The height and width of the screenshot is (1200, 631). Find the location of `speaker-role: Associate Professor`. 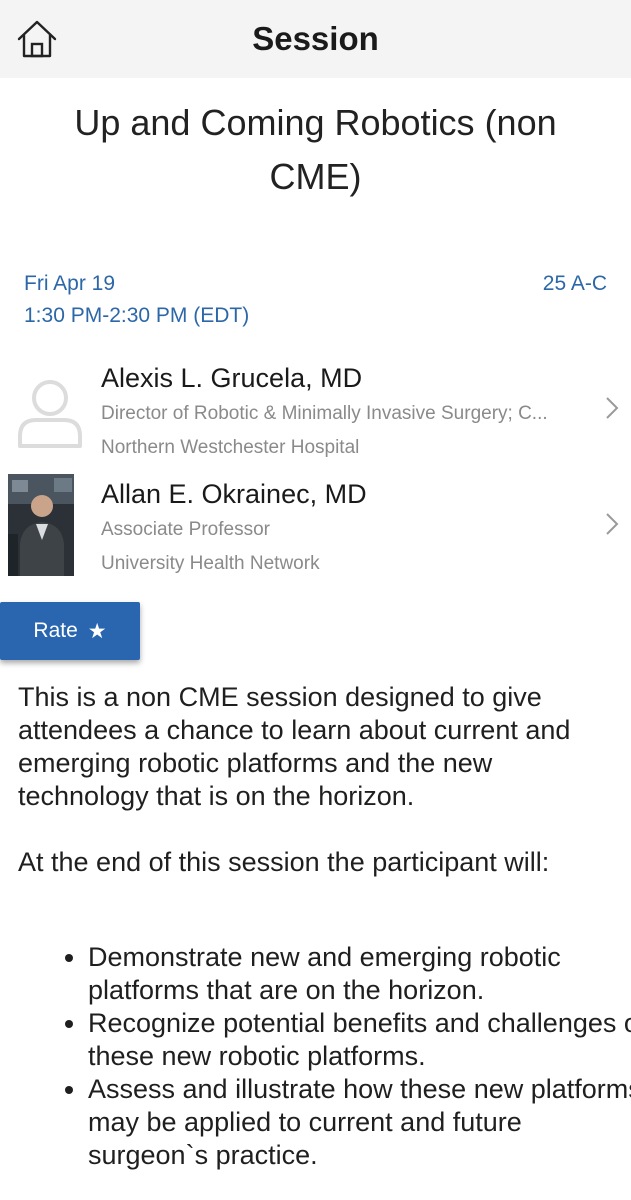

speaker-role: Associate Professor is located at coordinates (185, 529).